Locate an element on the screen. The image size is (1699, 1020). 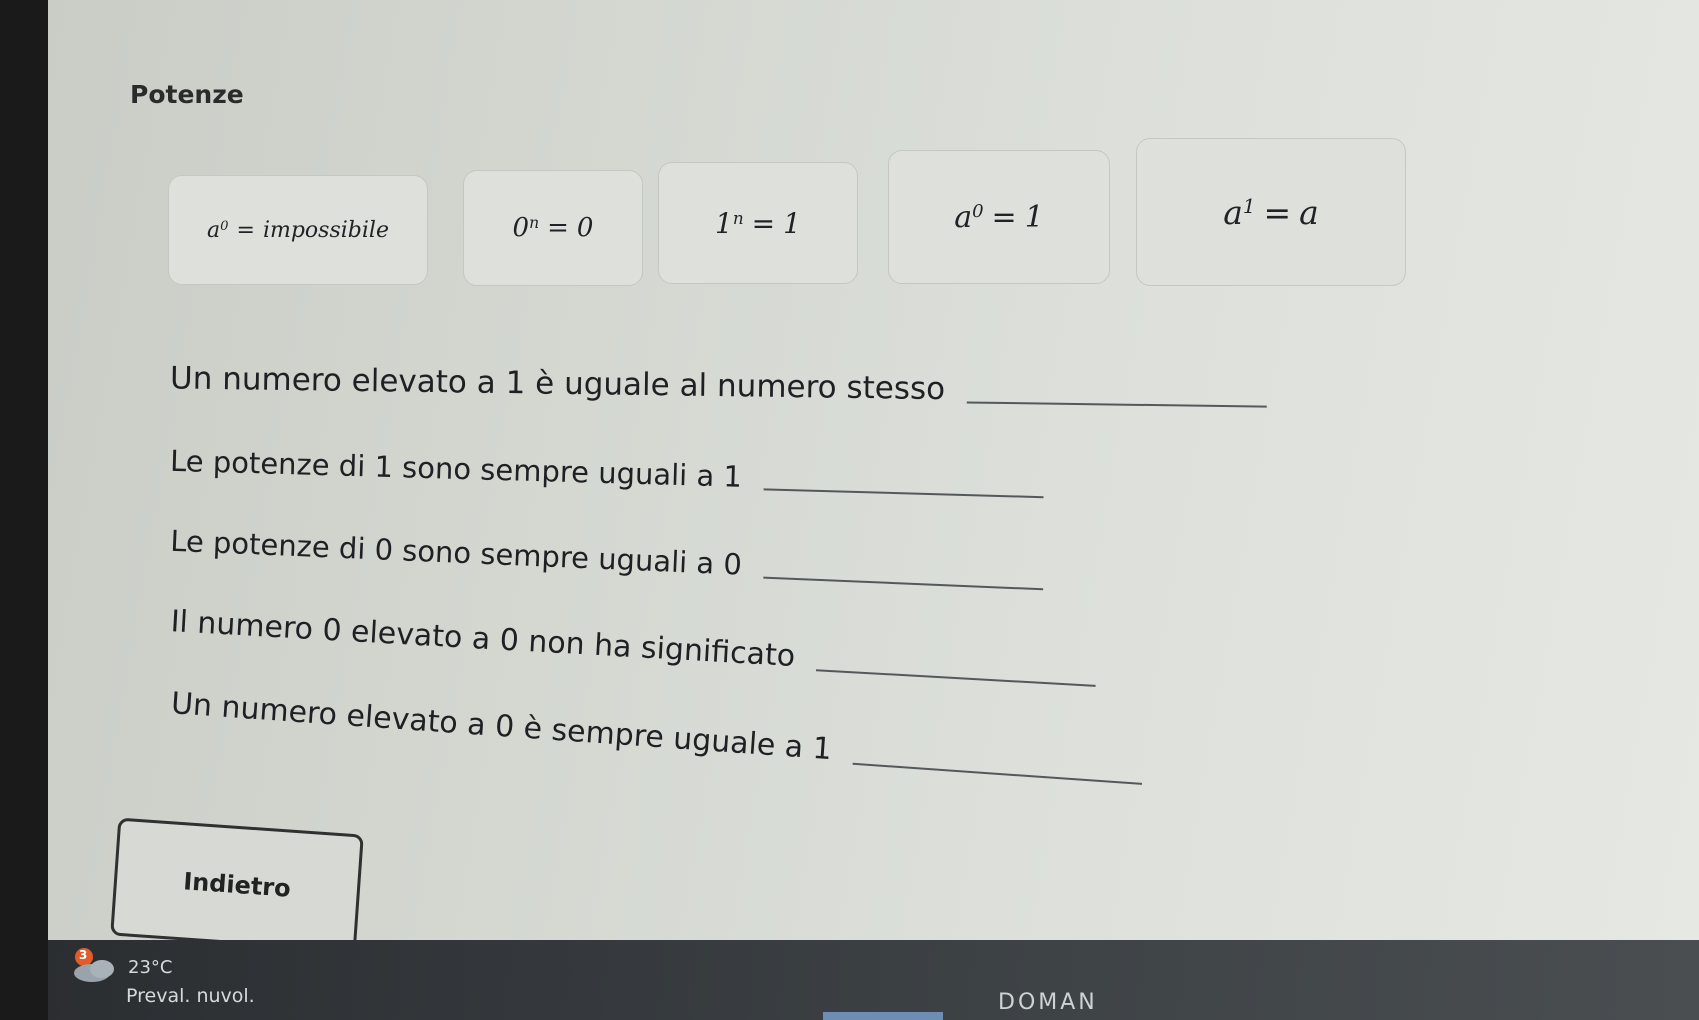
weather-temperature: 23°C is located at coordinates (150, 967).